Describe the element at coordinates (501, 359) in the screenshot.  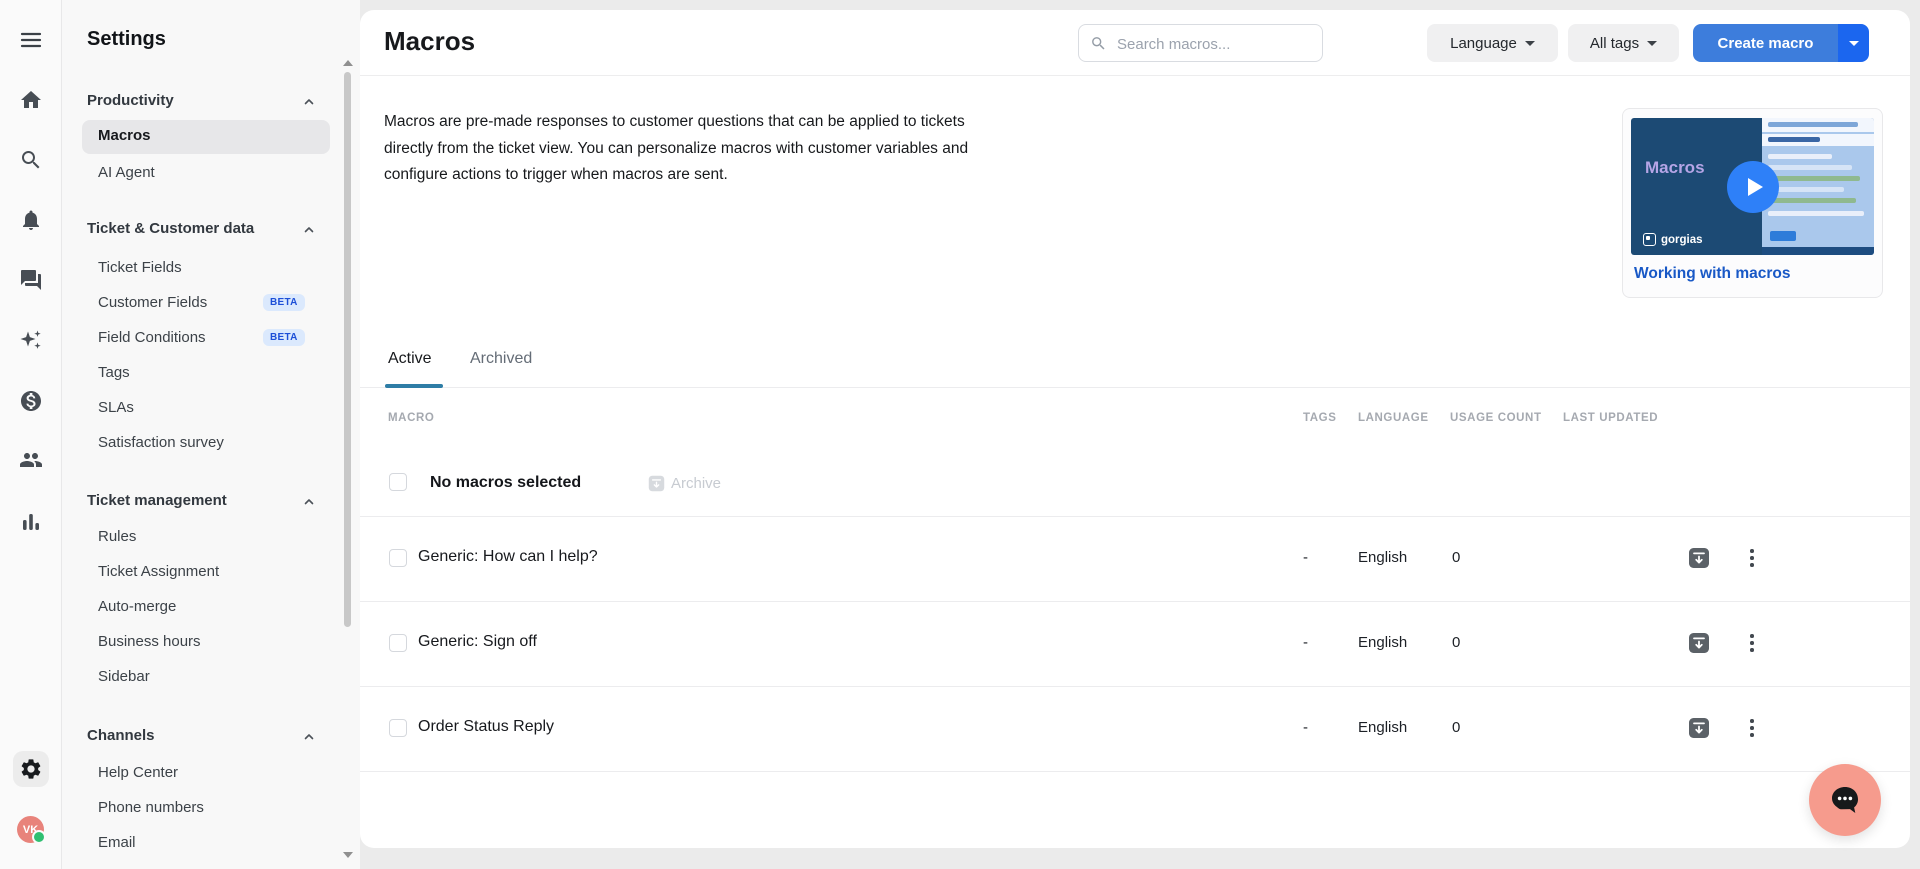
I see `tab-archived: Archived` at that location.